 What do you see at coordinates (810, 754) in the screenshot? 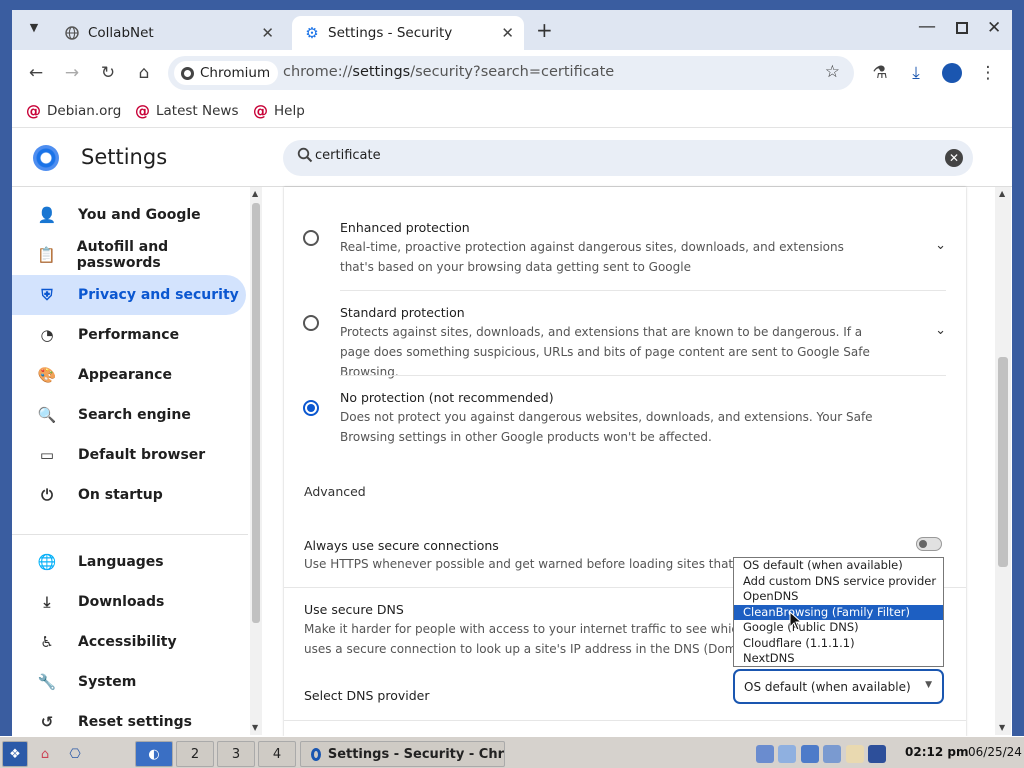
I see `tray-clipboard-icon` at bounding box center [810, 754].